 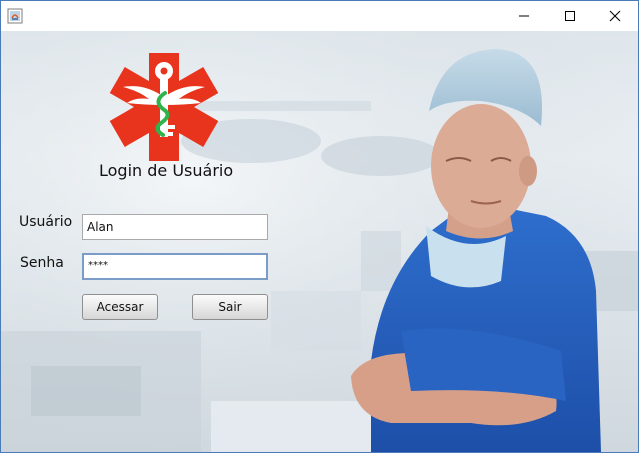 I want to click on password-field: ****, so click(x=175, y=266).